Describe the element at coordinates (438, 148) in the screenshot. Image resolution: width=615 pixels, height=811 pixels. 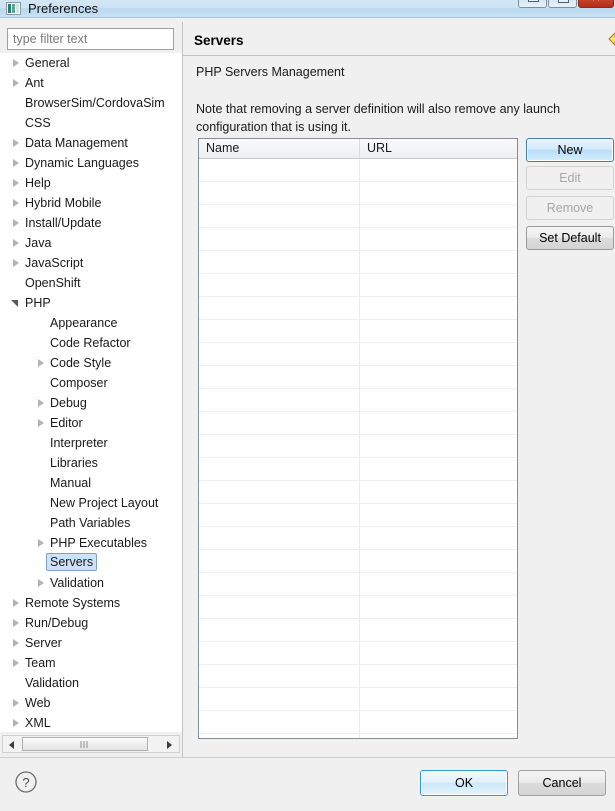
I see `column-header-url: URL` at that location.